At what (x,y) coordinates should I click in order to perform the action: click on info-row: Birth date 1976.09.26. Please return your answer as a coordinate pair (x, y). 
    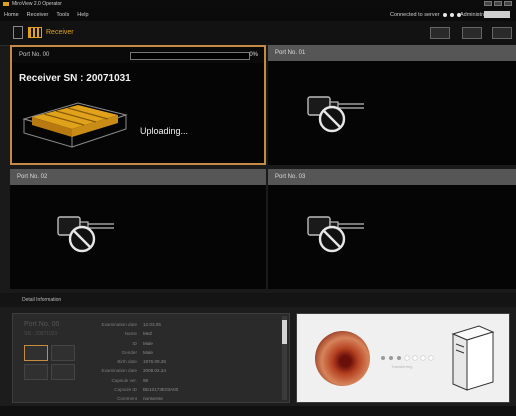
    Looking at the image, I should click on (141, 362).